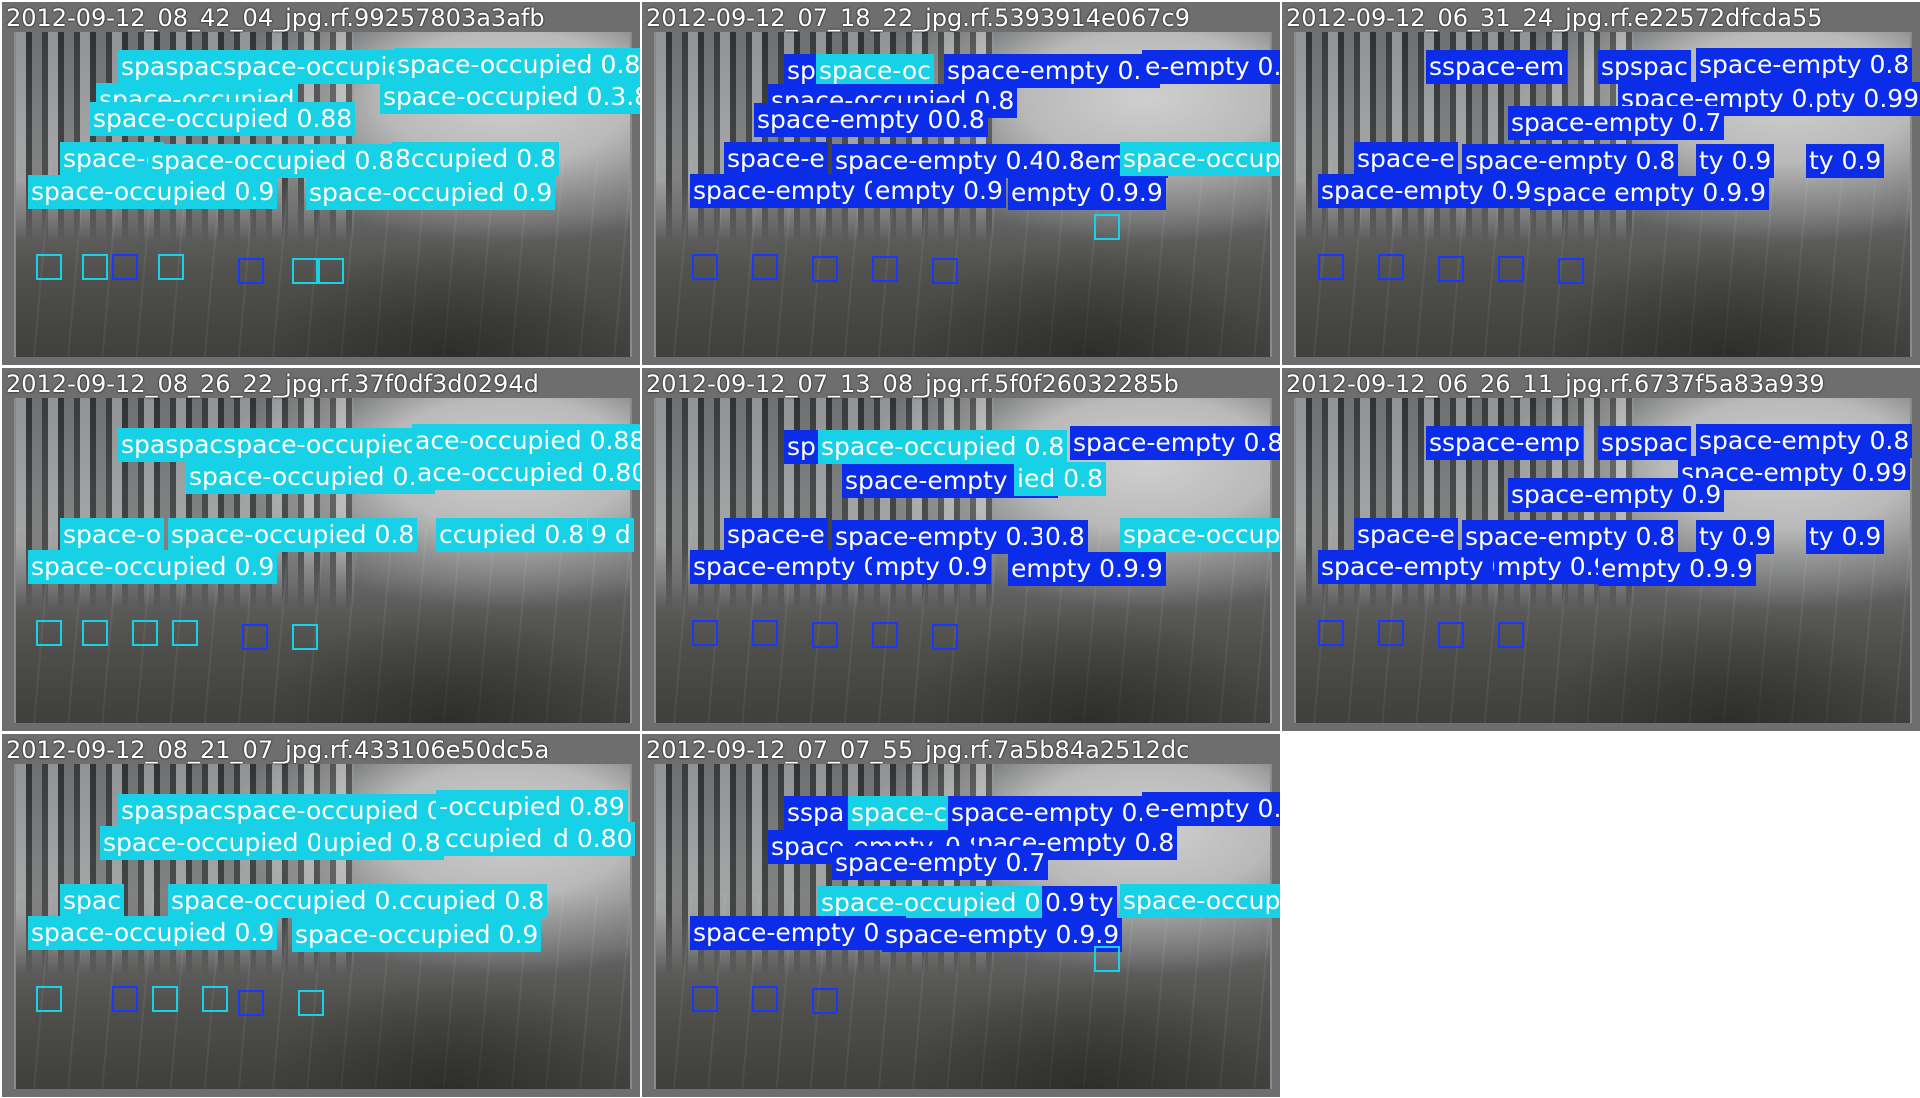 This screenshot has height=1098, width=1920. Describe the element at coordinates (1002, 935) in the screenshot. I see `detection-label: space-empty 0.9.9` at that location.